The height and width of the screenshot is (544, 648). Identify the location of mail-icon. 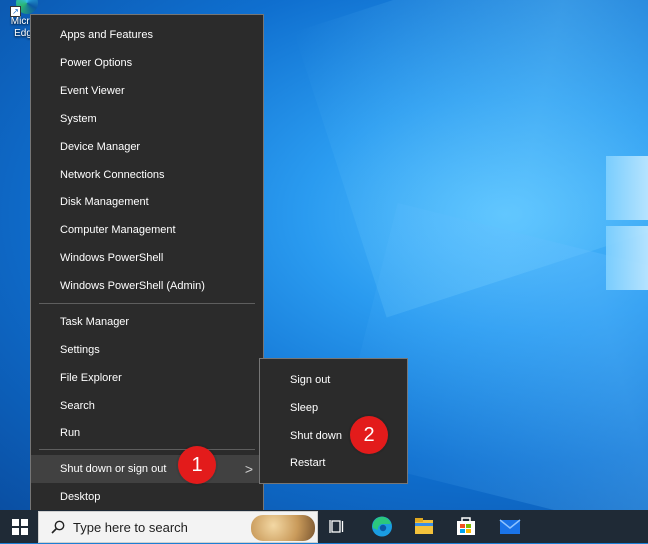
(510, 526).